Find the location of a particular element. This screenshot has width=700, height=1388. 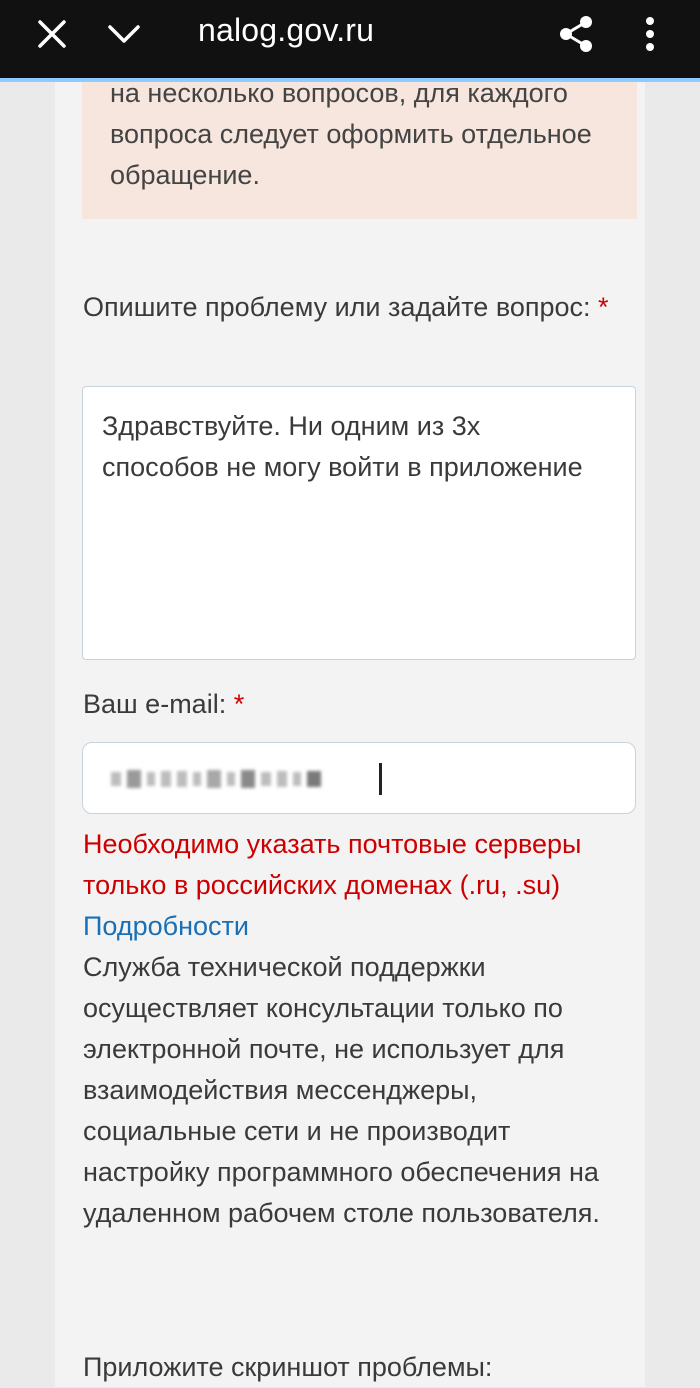

share-button is located at coordinates (576, 34).